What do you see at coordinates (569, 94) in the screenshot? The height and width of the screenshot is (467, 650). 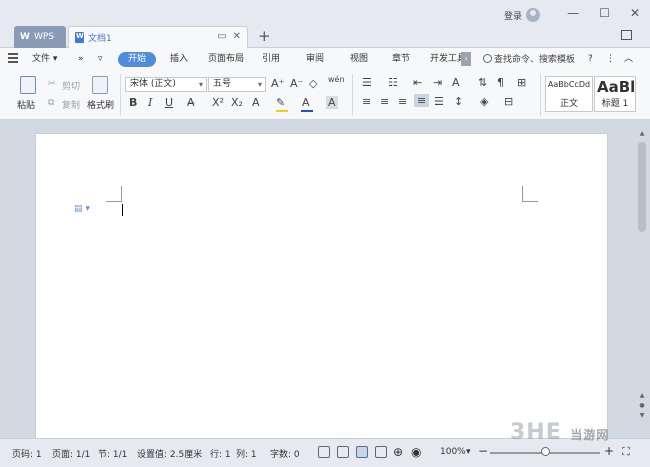 I see `style-normal: AaBbCcDd 正文` at bounding box center [569, 94].